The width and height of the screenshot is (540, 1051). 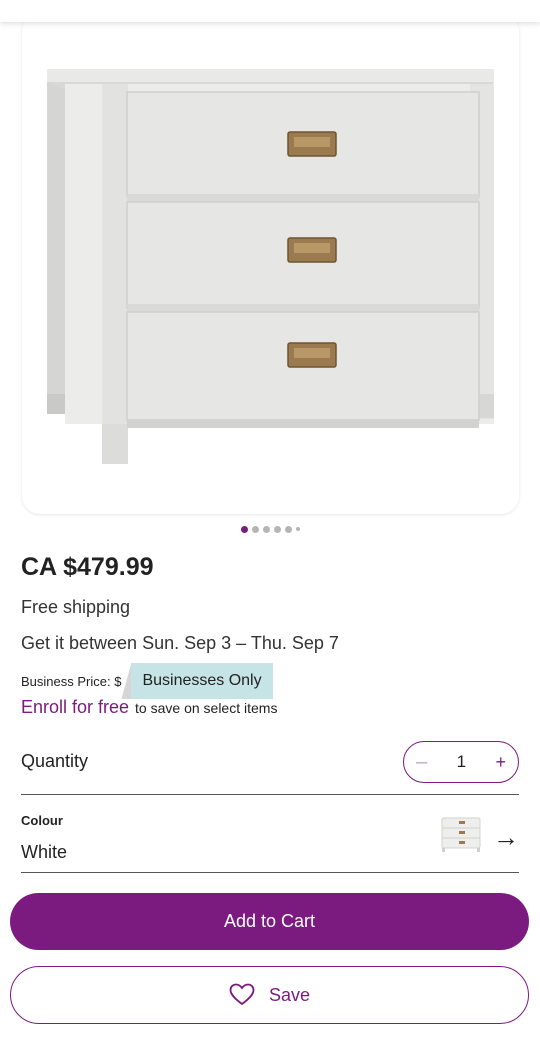 I want to click on quantity-stepper: – 1 +, so click(x=461, y=762).